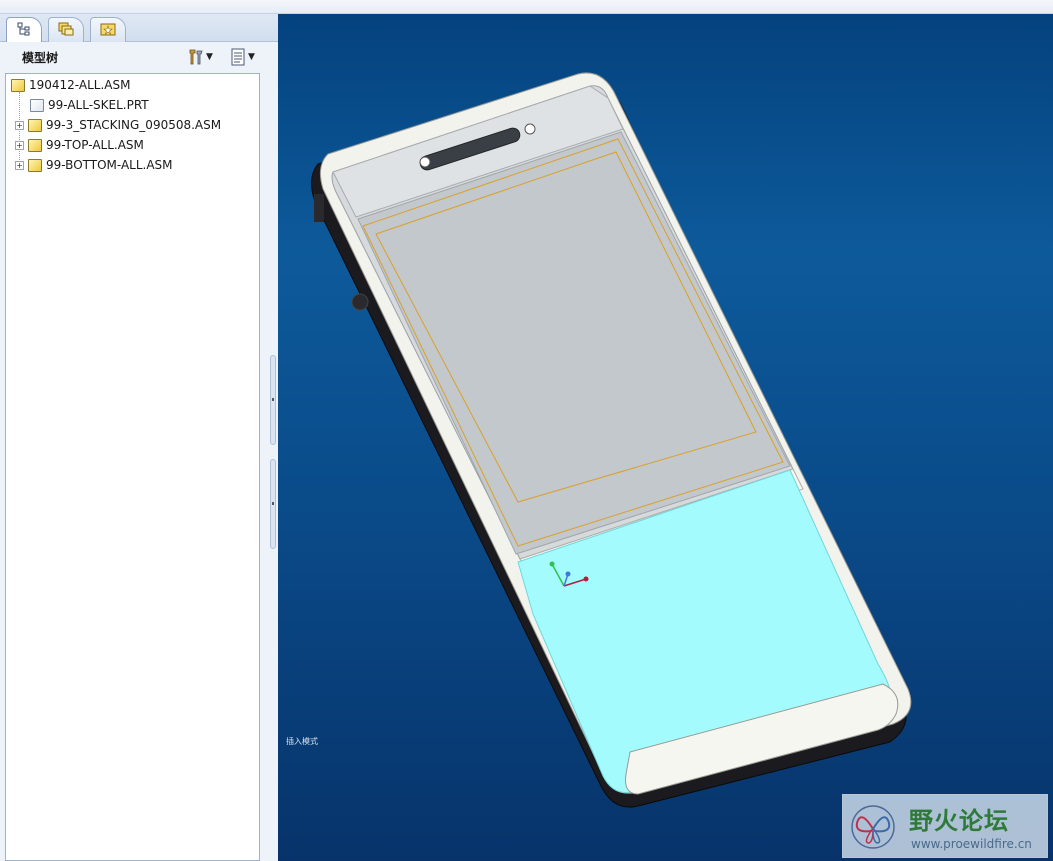 The height and width of the screenshot is (861, 1053). What do you see at coordinates (40, 58) in the screenshot?
I see `tree-title: 模型树` at bounding box center [40, 58].